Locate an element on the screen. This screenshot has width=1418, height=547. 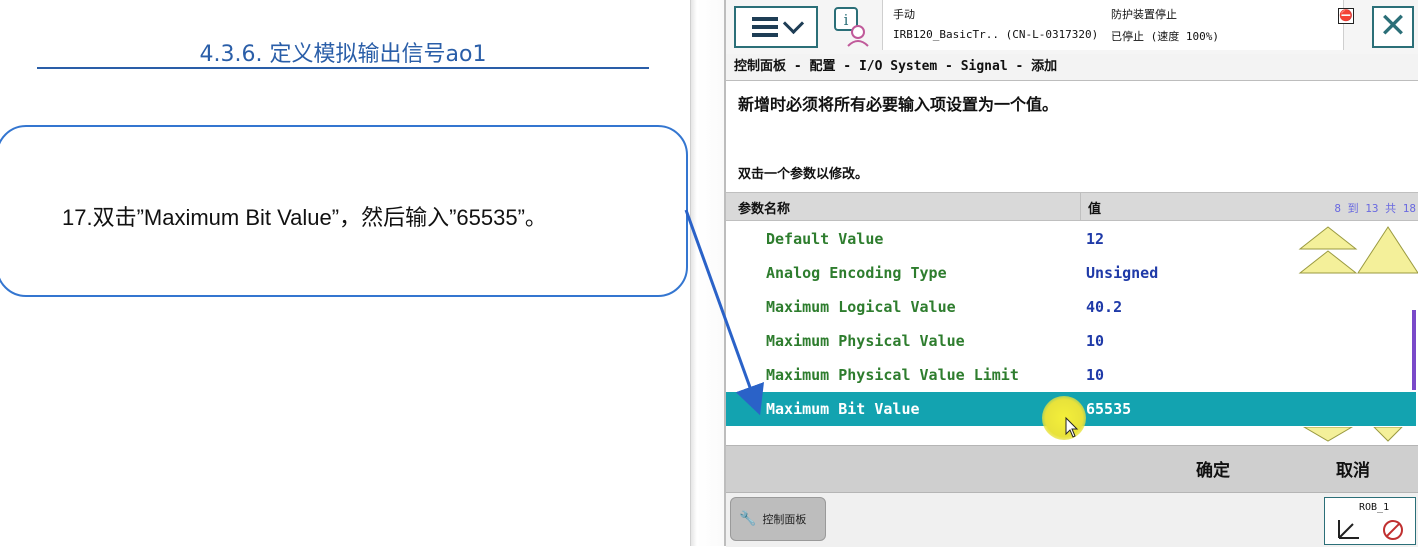
main-menu-button is located at coordinates (776, 27).